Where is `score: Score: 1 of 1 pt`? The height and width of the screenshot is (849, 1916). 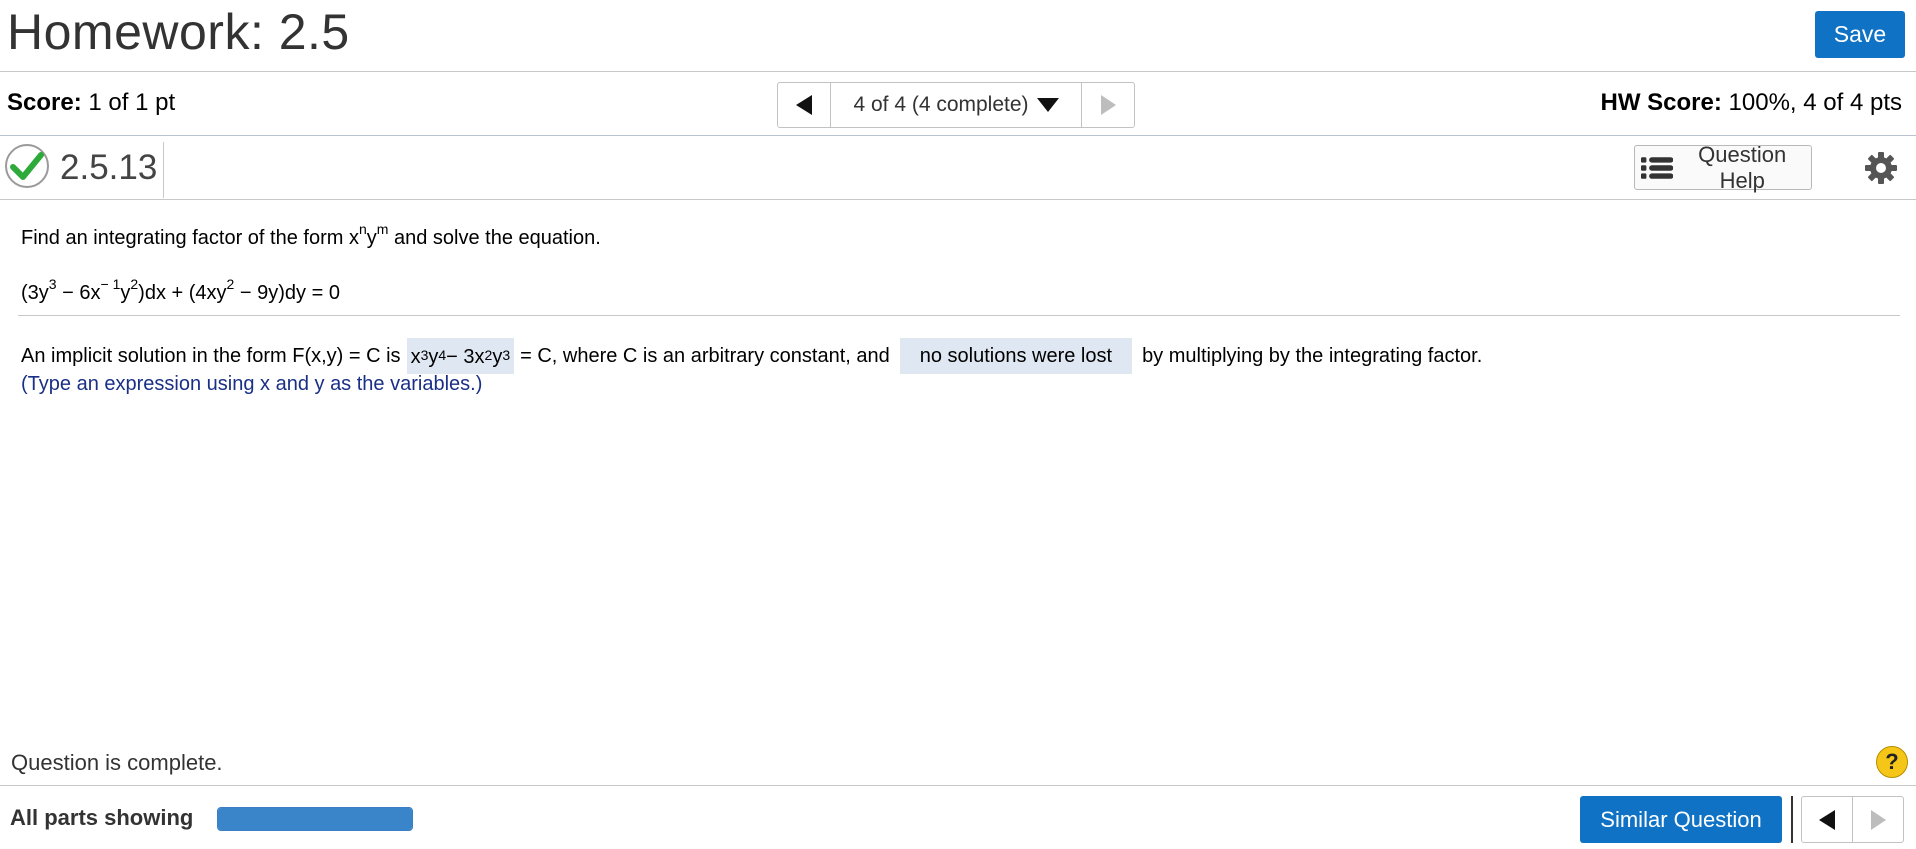 score: Score: 1 of 1 pt is located at coordinates (91, 103).